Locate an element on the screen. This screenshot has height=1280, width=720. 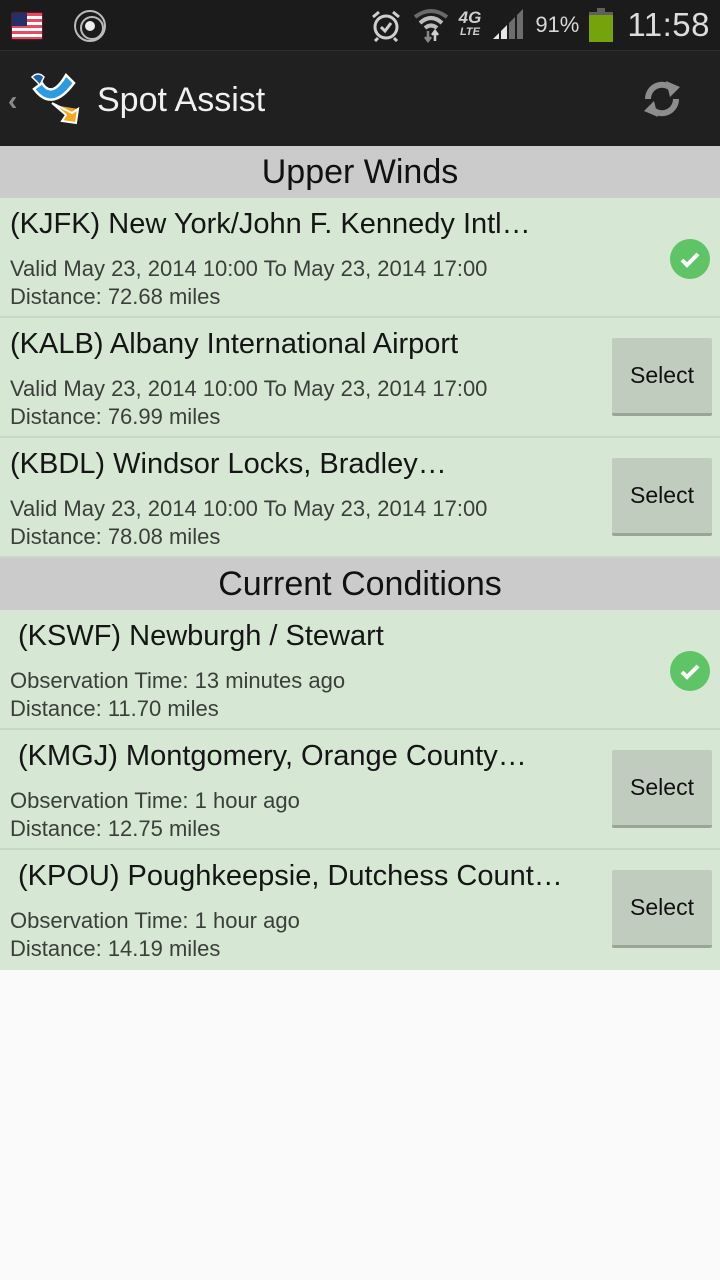
battery-icon is located at coordinates (601, 25).